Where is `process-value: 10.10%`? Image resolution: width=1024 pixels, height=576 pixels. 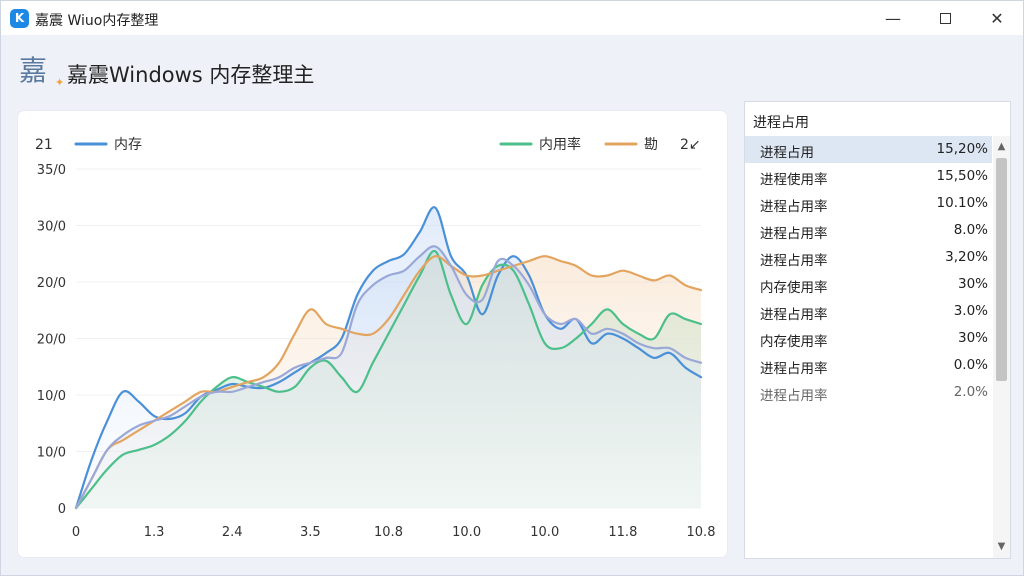 process-value: 10.10% is located at coordinates (962, 203).